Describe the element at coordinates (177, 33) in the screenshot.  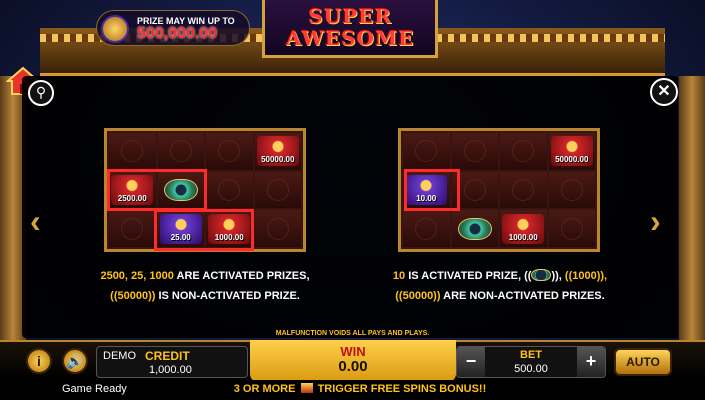
I see `max-prize-amount: 500,000.00` at that location.